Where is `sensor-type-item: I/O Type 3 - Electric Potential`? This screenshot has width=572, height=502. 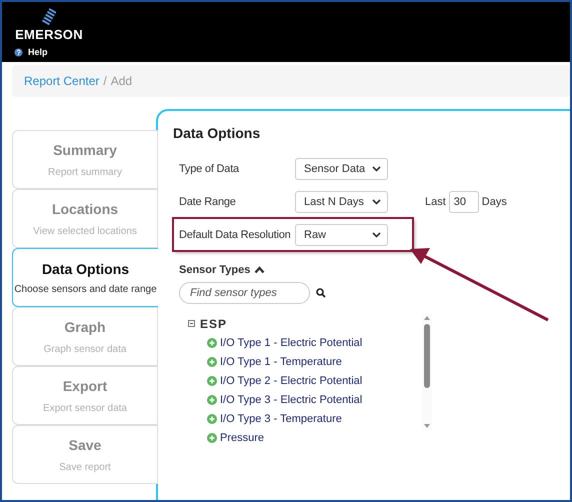
sensor-type-item: I/O Type 3 - Electric Potential is located at coordinates (291, 400).